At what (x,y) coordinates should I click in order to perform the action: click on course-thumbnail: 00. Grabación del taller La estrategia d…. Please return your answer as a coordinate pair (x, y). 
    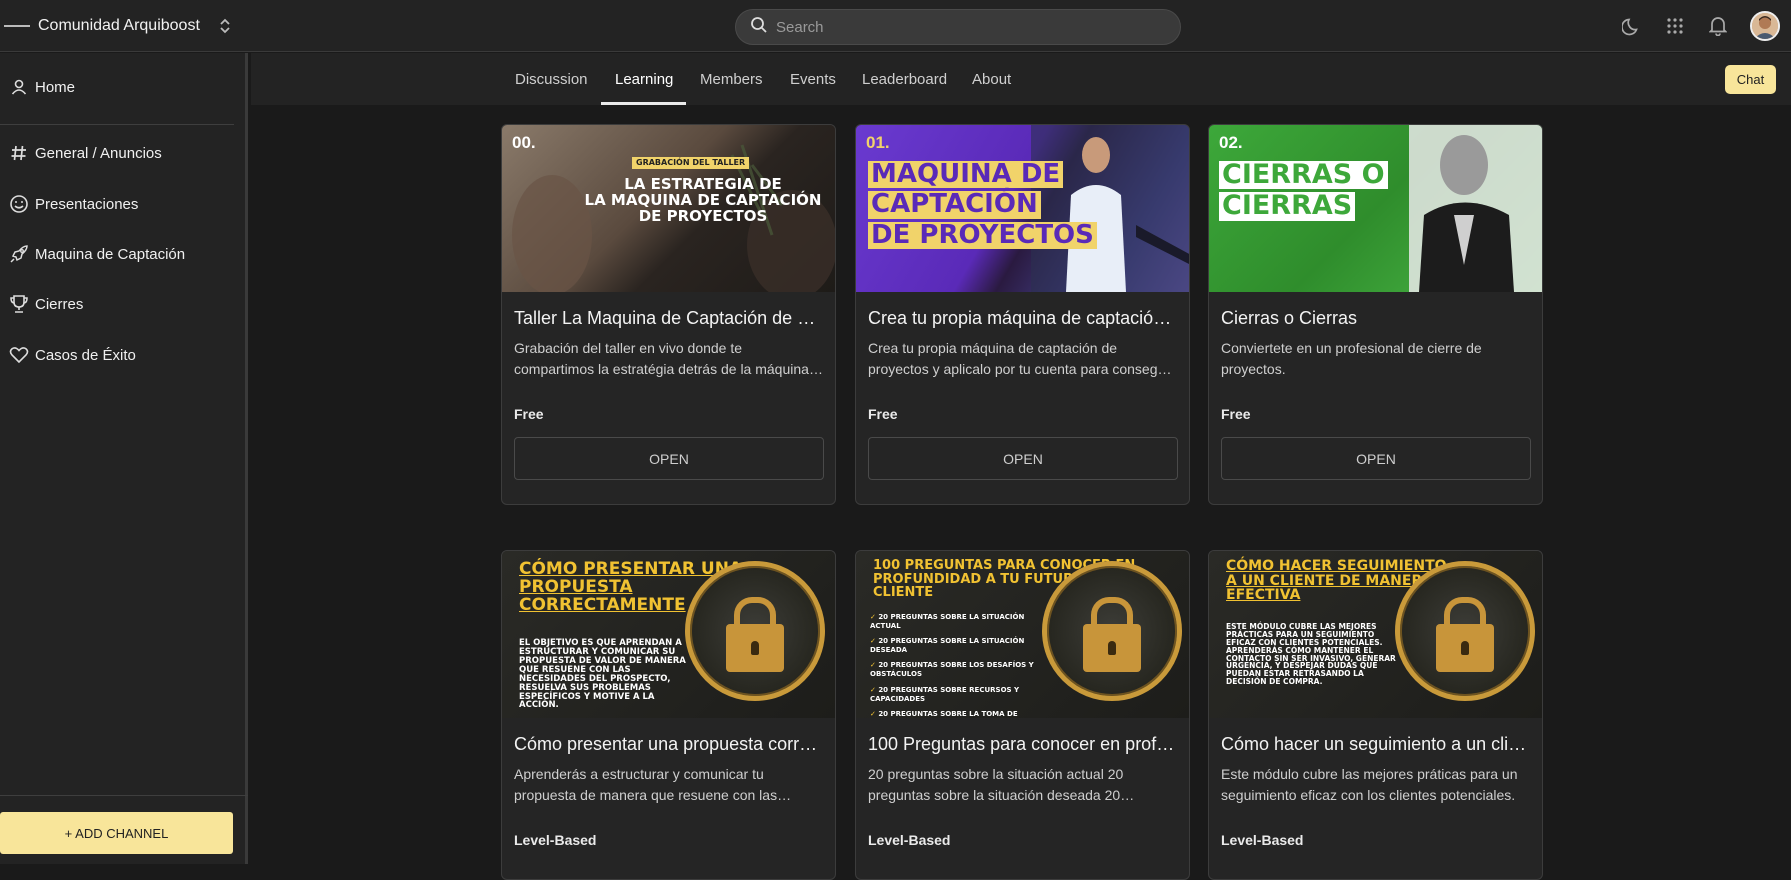
    Looking at the image, I should click on (668, 208).